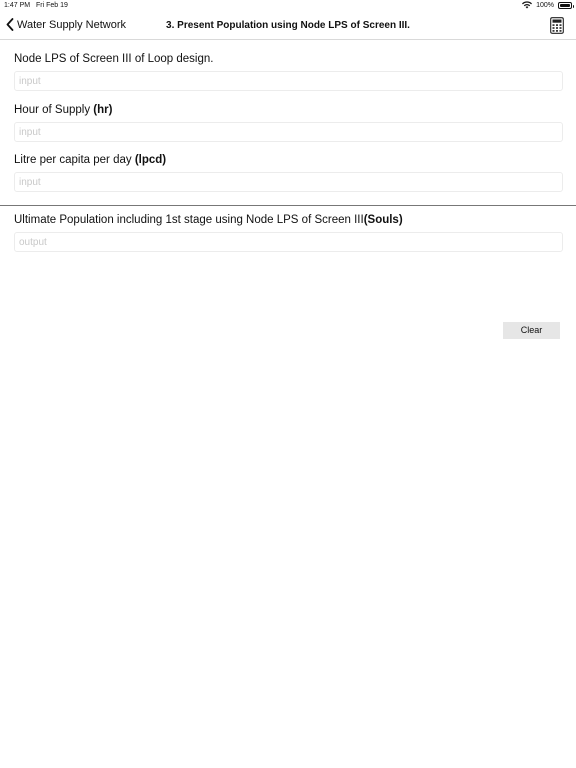  I want to click on status-time: 1:47 PM, so click(17, 5).